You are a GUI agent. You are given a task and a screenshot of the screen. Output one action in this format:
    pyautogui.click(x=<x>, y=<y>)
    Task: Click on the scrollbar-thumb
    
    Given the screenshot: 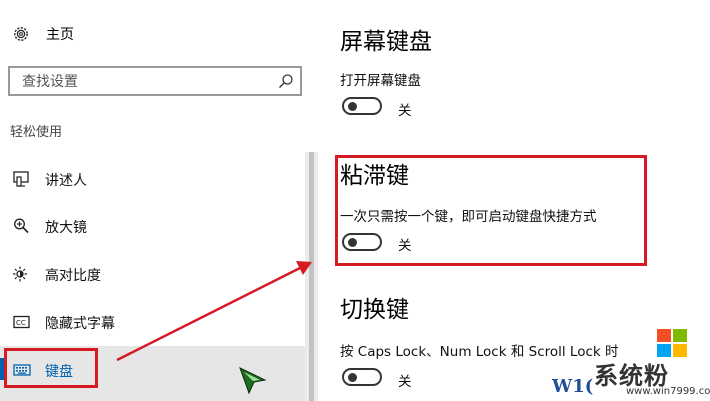 What is the action you would take?
    pyautogui.click(x=311, y=276)
    